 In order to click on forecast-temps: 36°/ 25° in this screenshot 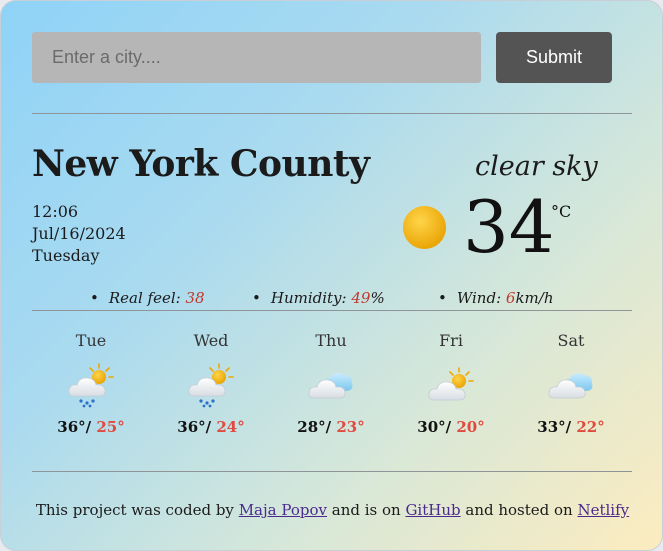, I will do `click(91, 427)`.